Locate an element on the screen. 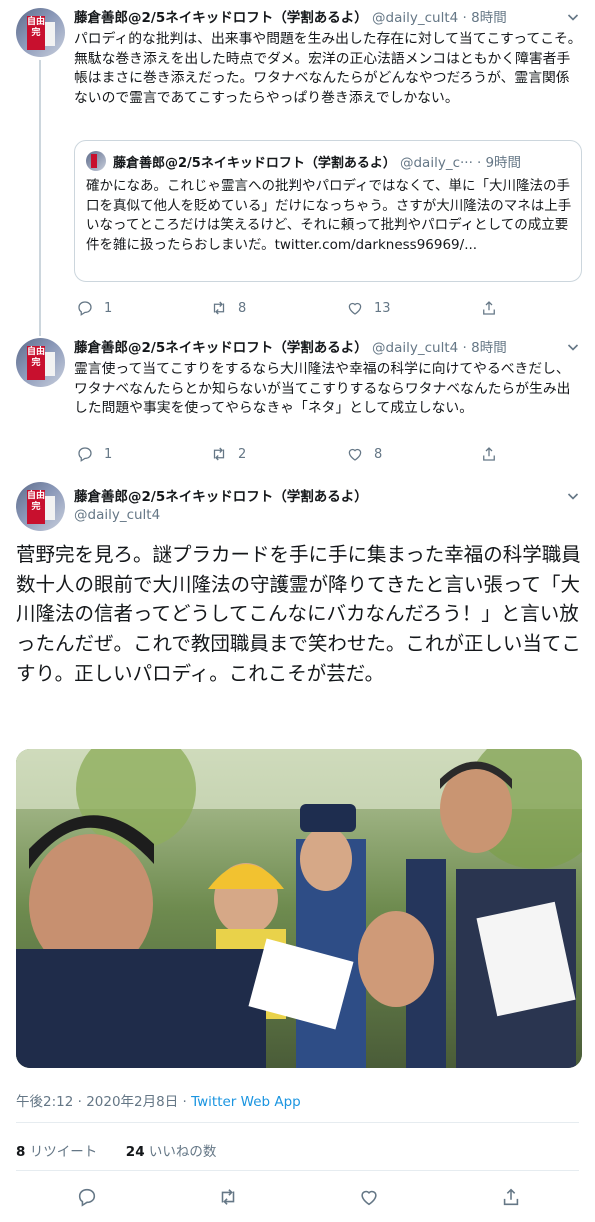 The height and width of the screenshot is (1222, 595). like-stat: 24 いいねの数 is located at coordinates (171, 1152).